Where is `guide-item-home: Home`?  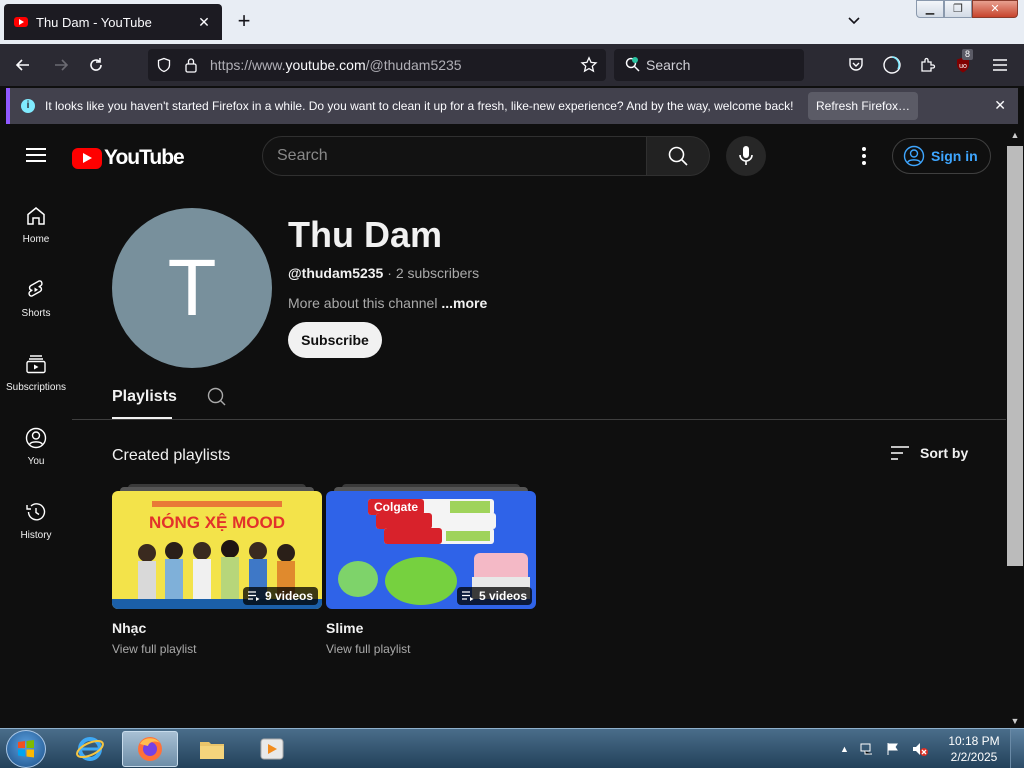 guide-item-home: Home is located at coordinates (36, 221).